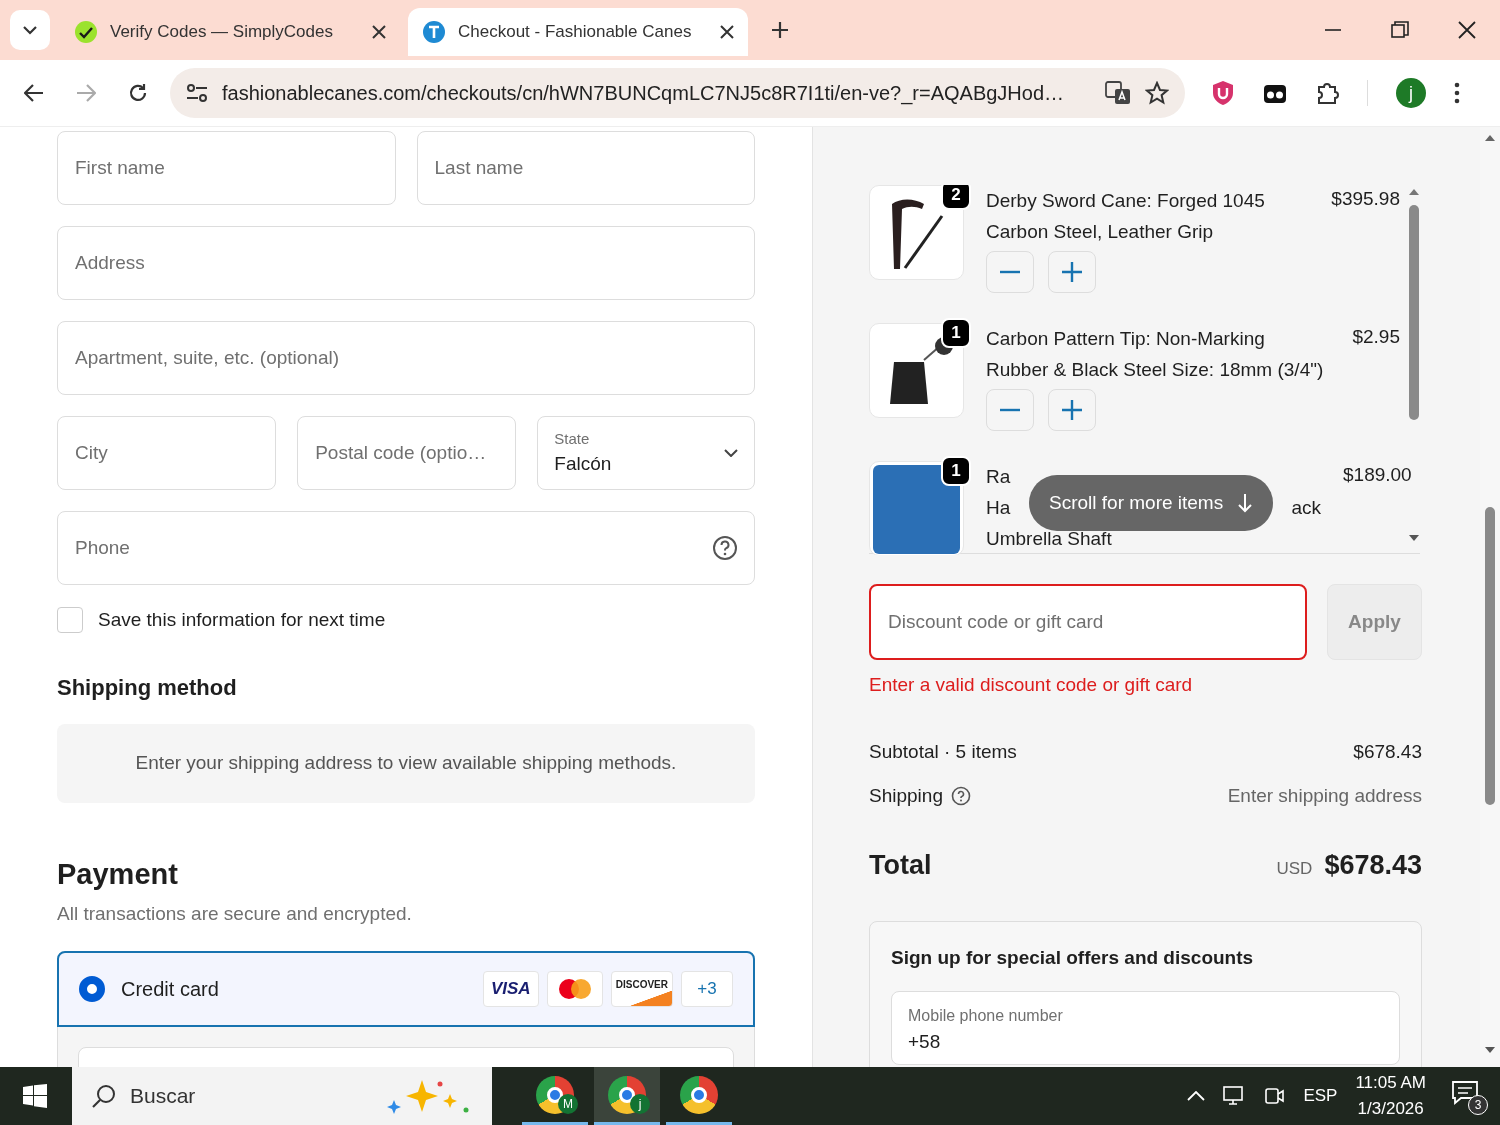 This screenshot has width=1500, height=1125. What do you see at coordinates (1073, 958) in the screenshot?
I see `signup-heading: Sign up for special offers and discounts` at bounding box center [1073, 958].